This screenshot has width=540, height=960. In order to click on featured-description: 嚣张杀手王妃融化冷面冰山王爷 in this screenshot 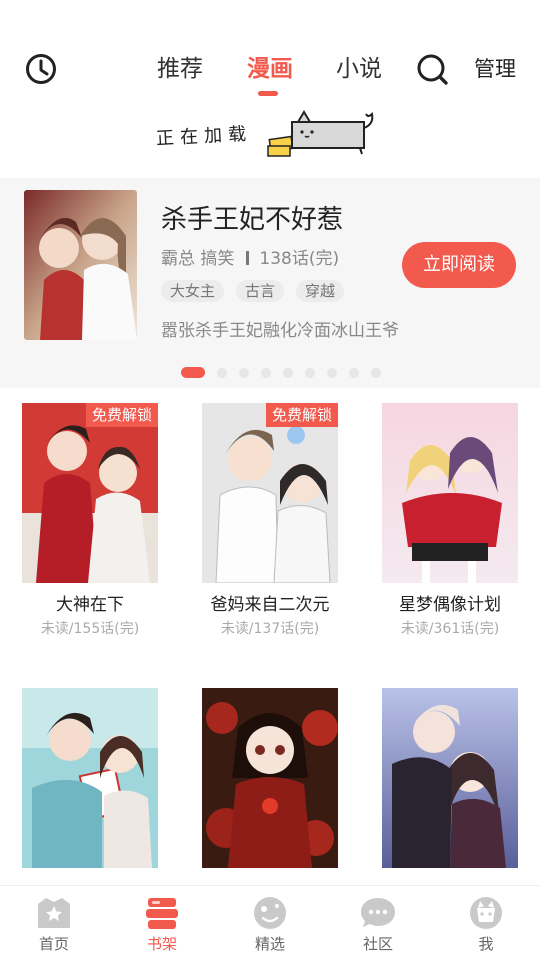, I will do `click(280, 331)`.